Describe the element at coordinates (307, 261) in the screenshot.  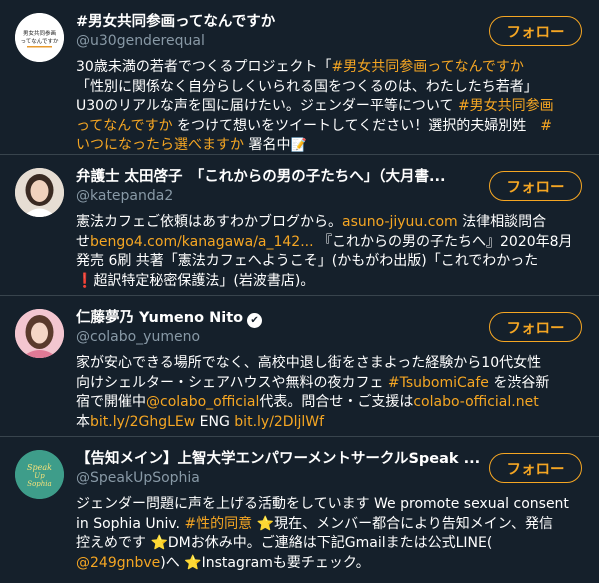
I see `bio-text: 発売 6刷 共著「憲法カフェへようこそ」(かもがわ出版)「これでわかった` at that location.